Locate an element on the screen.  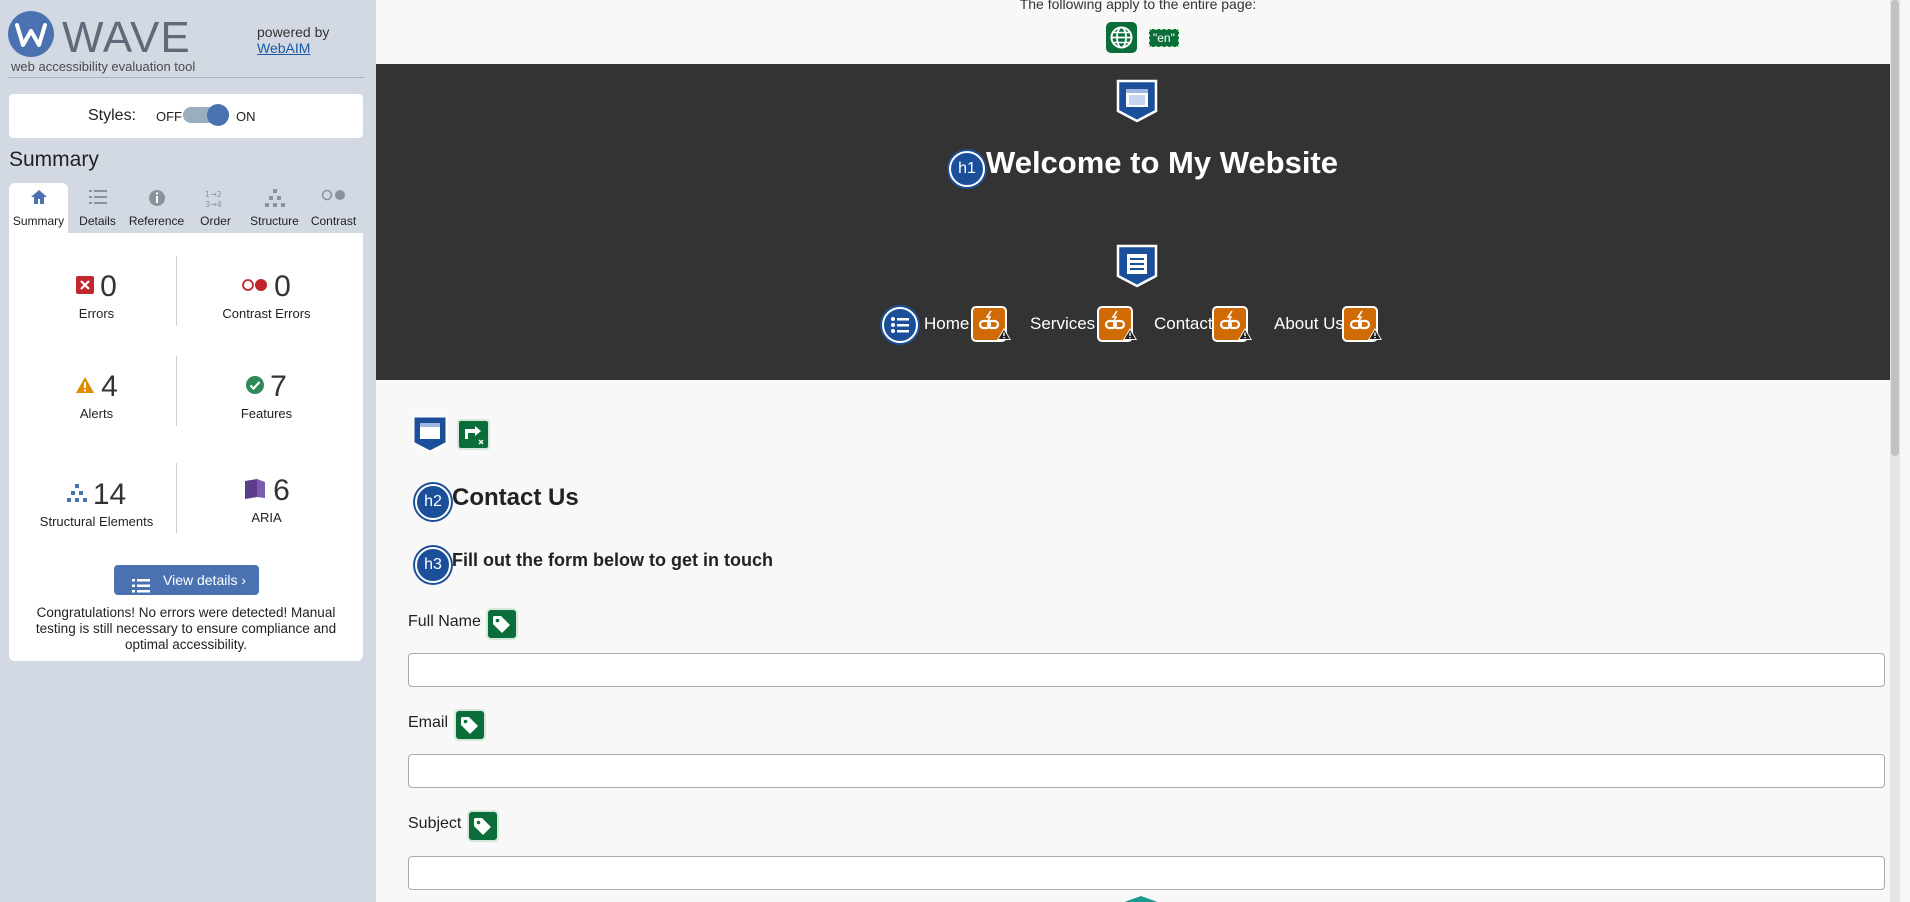
nav-link-contact: Contact is located at coordinates (1183, 324).